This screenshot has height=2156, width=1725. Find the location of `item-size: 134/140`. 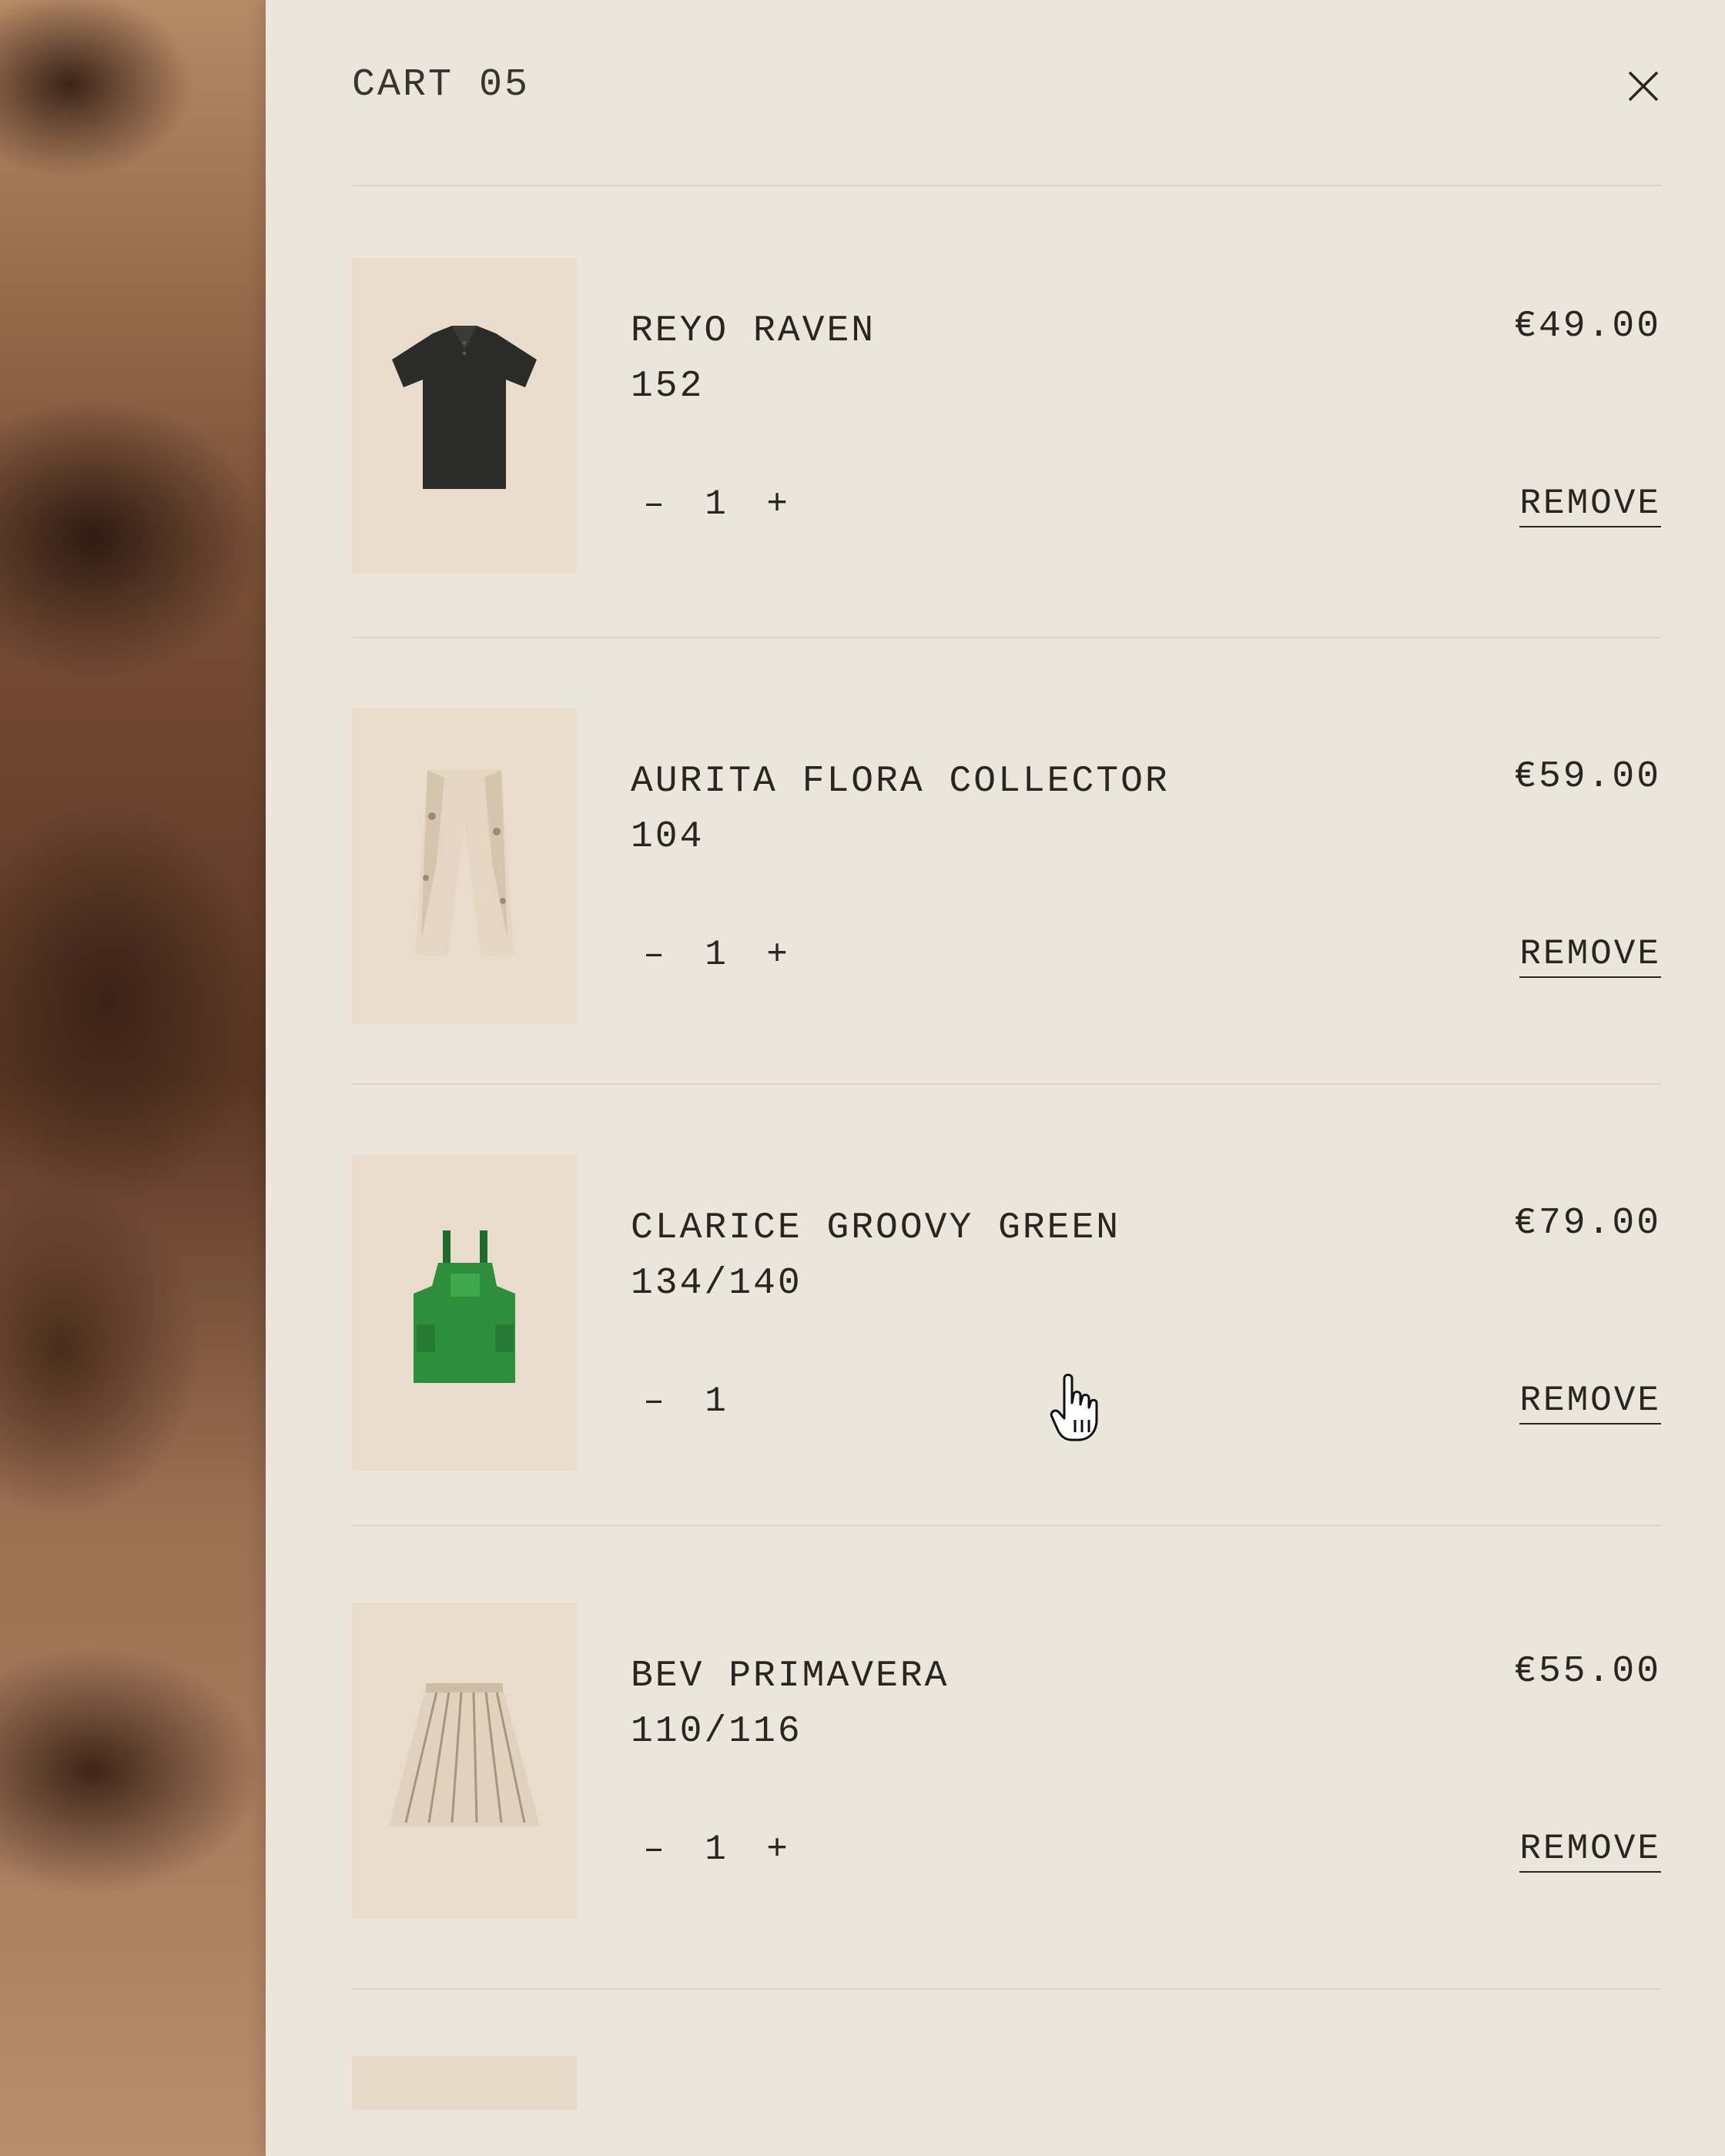

item-size: 134/140 is located at coordinates (716, 1283).